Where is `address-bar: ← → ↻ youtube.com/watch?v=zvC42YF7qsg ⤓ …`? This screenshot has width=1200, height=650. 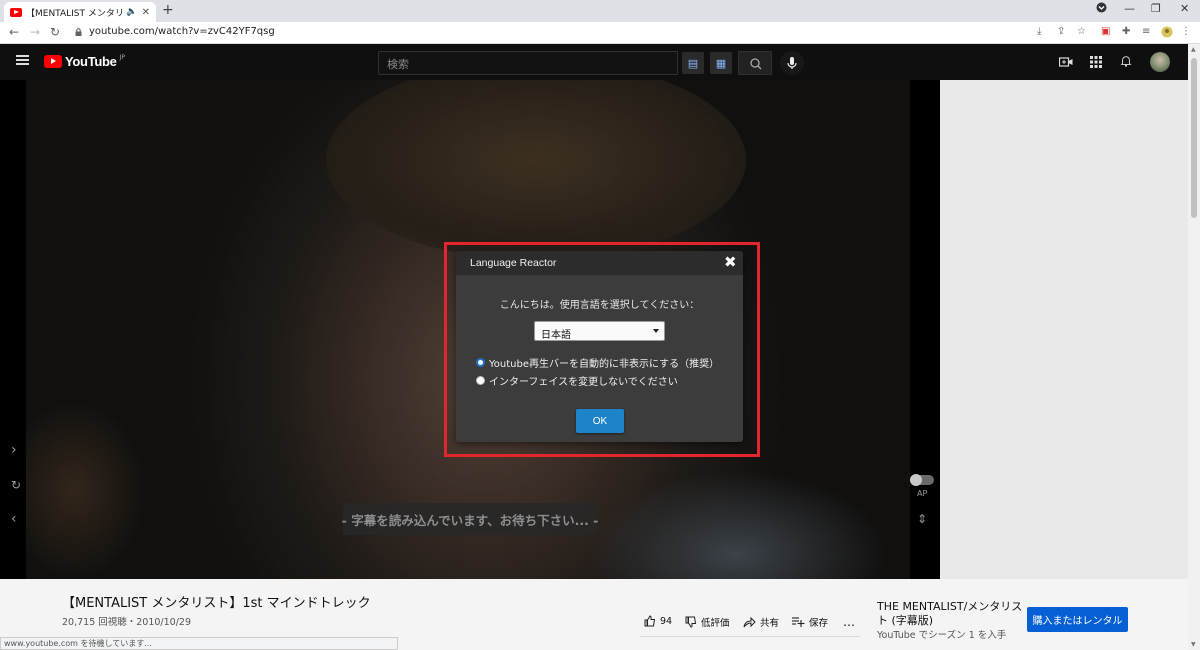
address-bar: ← → ↻ youtube.com/watch?v=zvC42YF7qsg ⤓ … is located at coordinates (600, 33).